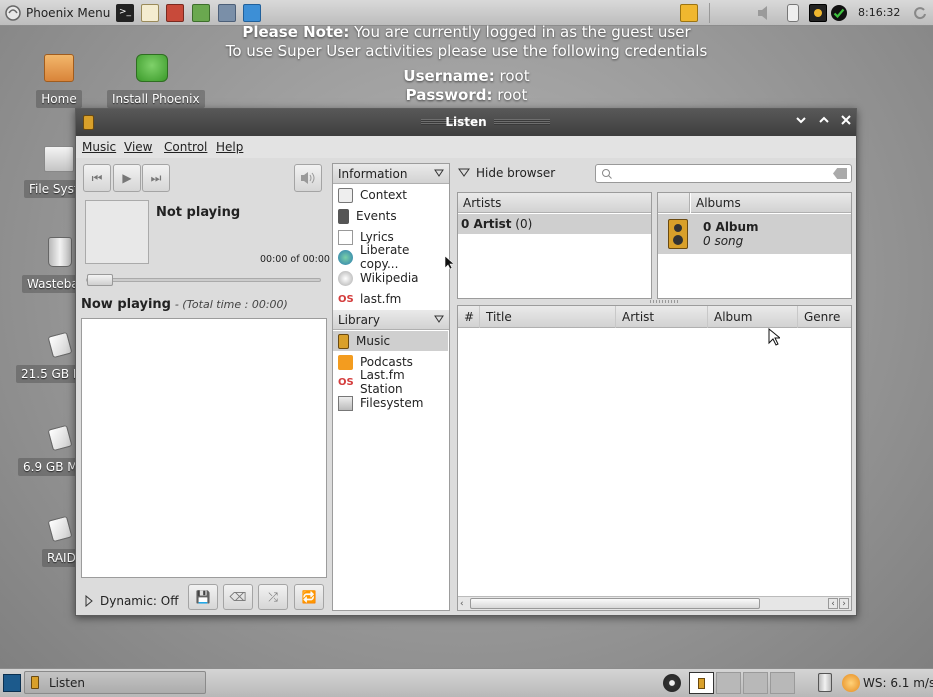 This screenshot has height=697, width=933. What do you see at coordinates (390, 278) in the screenshot?
I see `source-wikipedia: Wikipedia` at bounding box center [390, 278].